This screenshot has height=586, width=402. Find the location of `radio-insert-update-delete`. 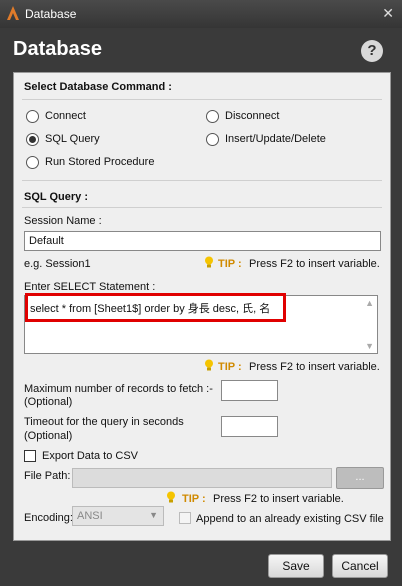

radio-insert-update-delete is located at coordinates (212, 139).